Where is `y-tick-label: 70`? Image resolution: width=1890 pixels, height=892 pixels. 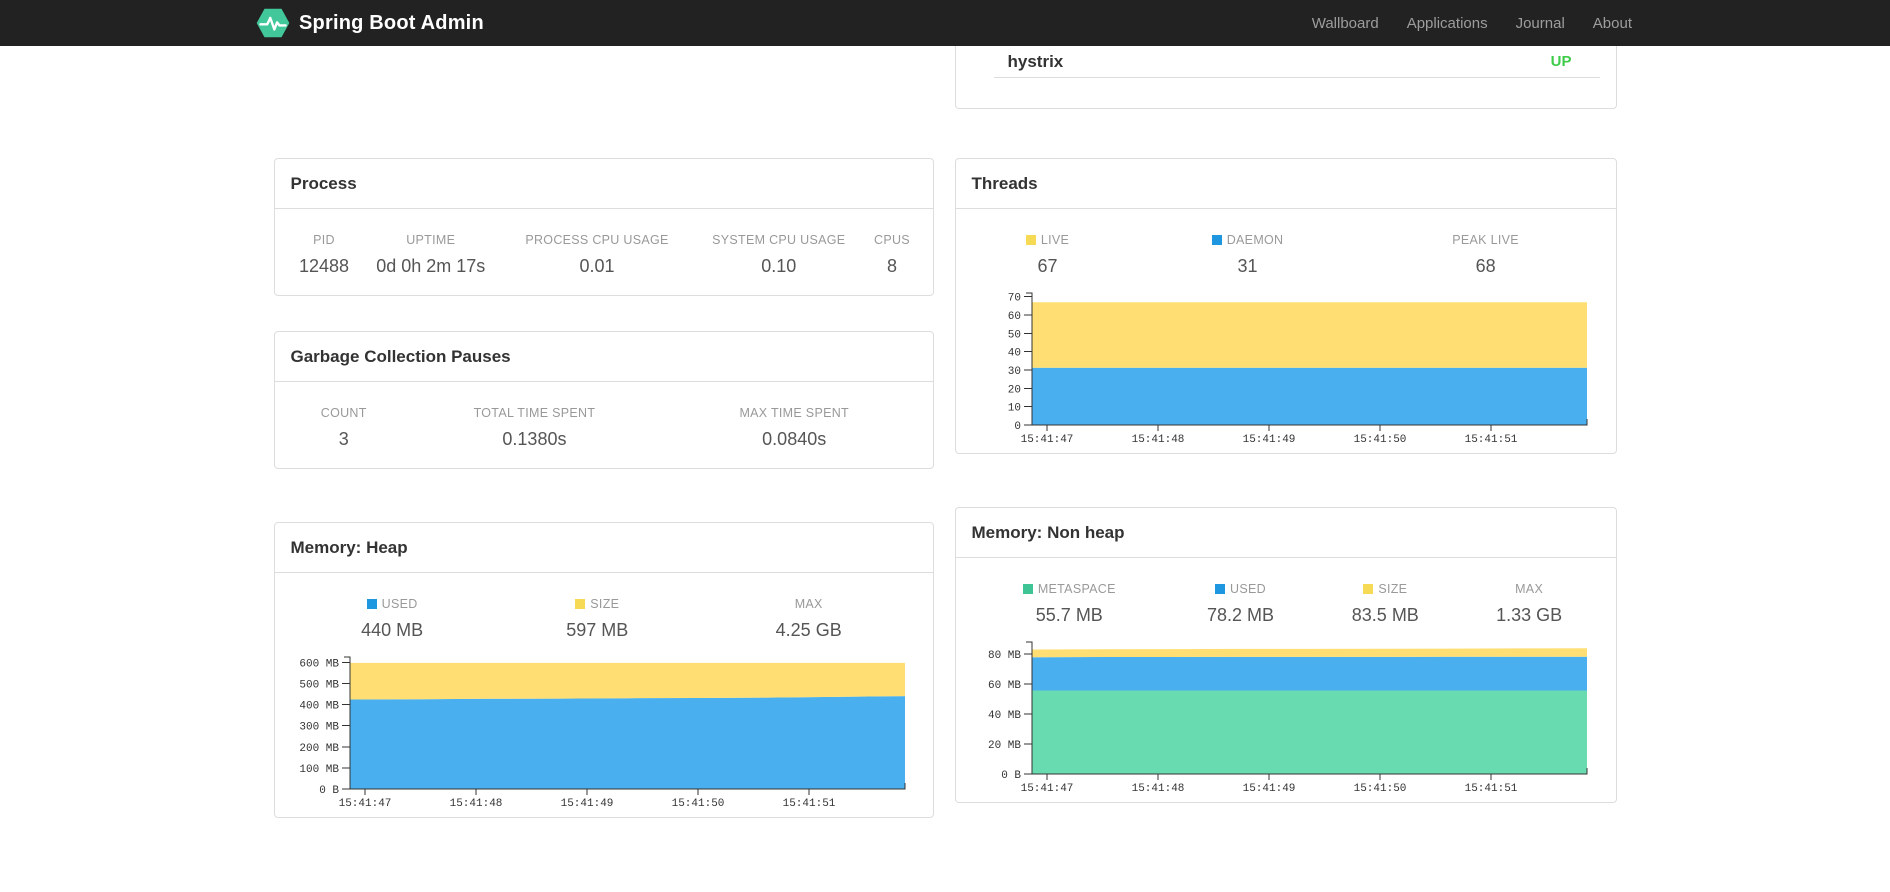 y-tick-label: 70 is located at coordinates (1013, 299).